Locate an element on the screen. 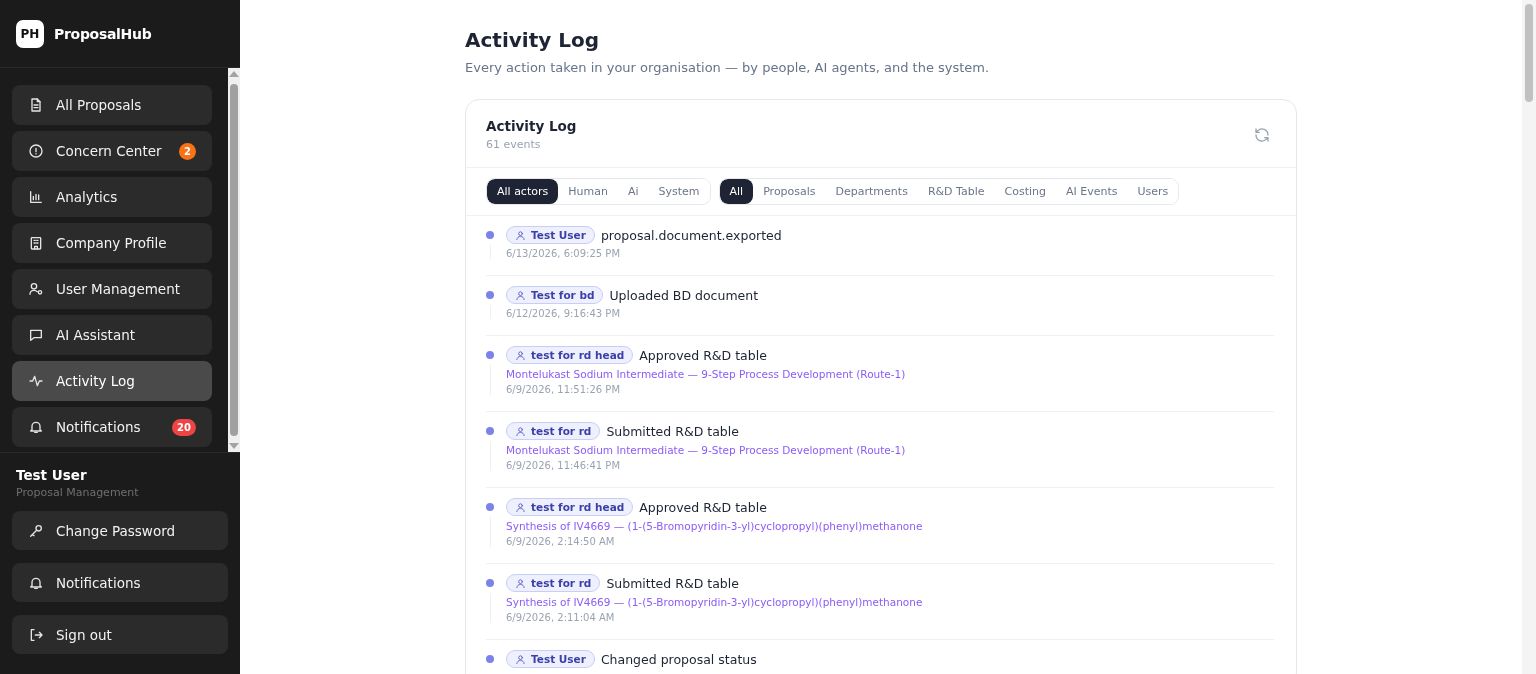 The image size is (1536, 674). count-badge: 2 is located at coordinates (187, 151).